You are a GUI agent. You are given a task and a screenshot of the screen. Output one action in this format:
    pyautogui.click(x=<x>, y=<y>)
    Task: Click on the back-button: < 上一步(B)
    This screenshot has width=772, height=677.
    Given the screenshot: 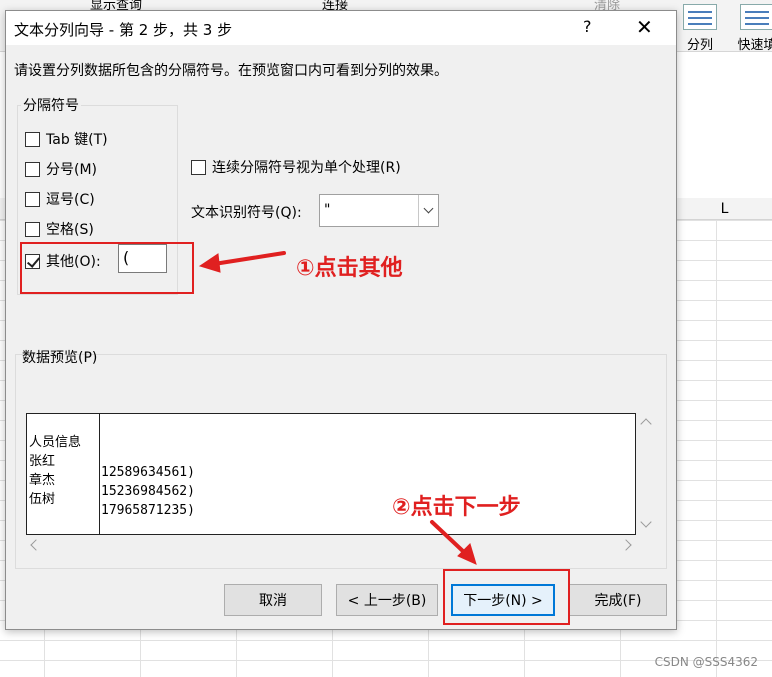 What is the action you would take?
    pyautogui.click(x=387, y=600)
    